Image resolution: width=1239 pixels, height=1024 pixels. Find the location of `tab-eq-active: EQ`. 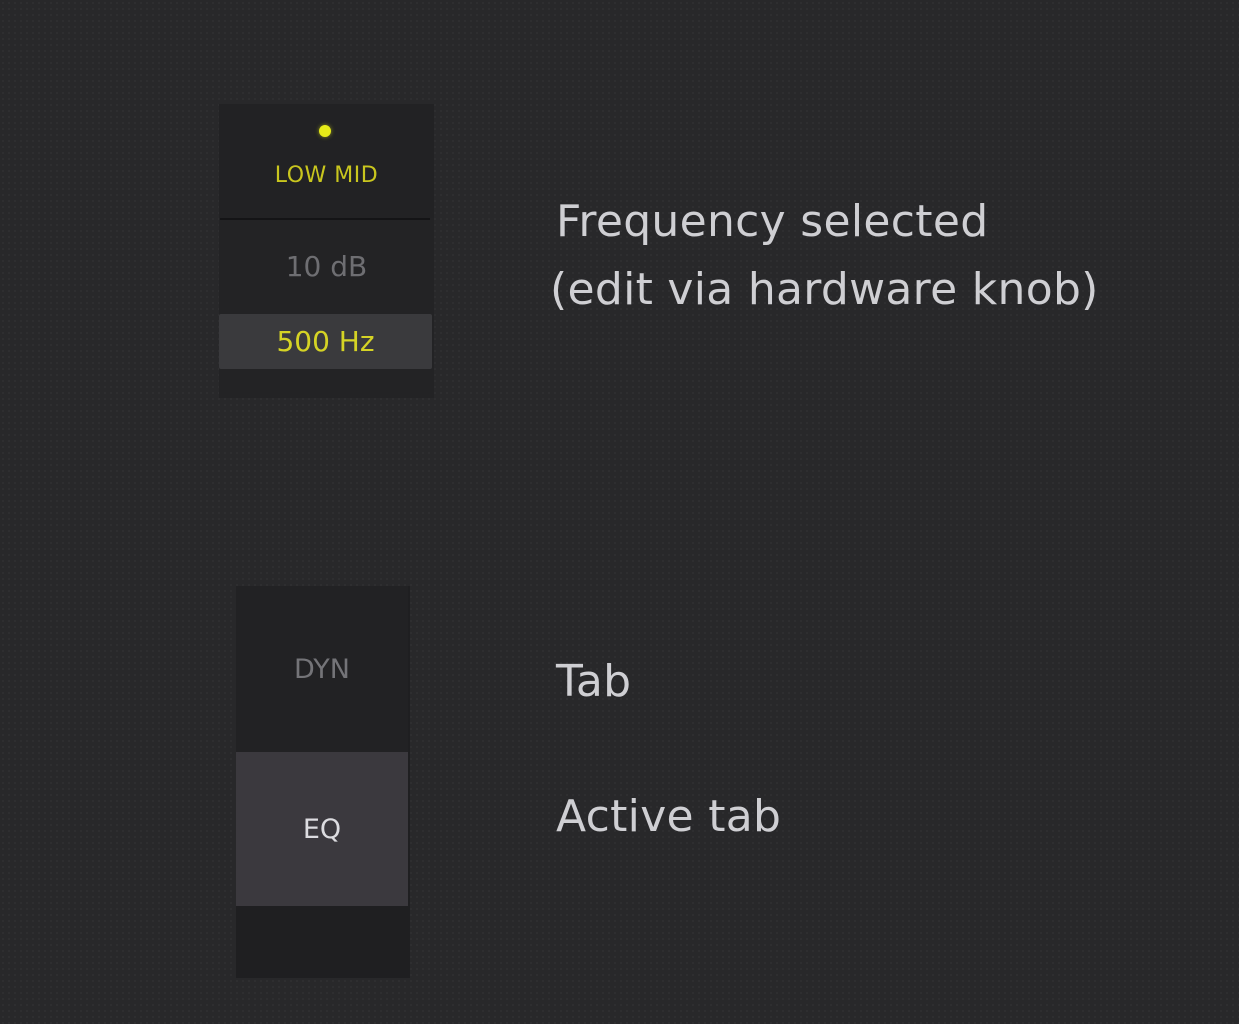

tab-eq-active: EQ is located at coordinates (322, 829).